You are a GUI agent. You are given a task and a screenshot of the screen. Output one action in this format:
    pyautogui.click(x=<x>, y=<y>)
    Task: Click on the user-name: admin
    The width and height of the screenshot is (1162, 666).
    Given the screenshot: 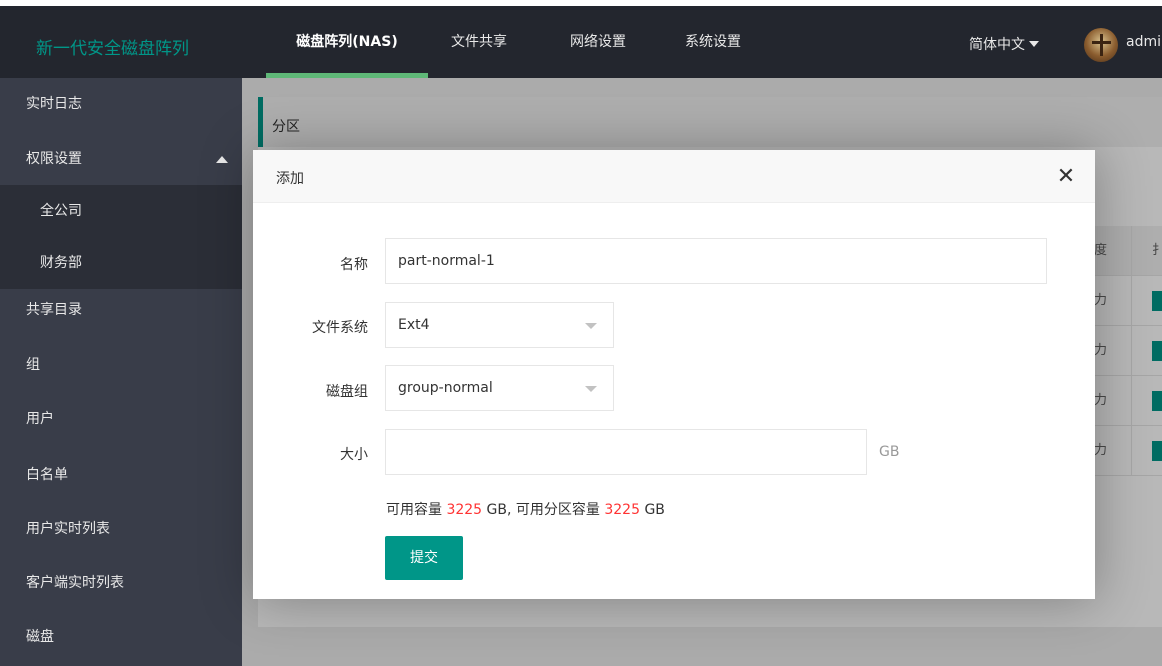 What is the action you would take?
    pyautogui.click(x=1144, y=42)
    